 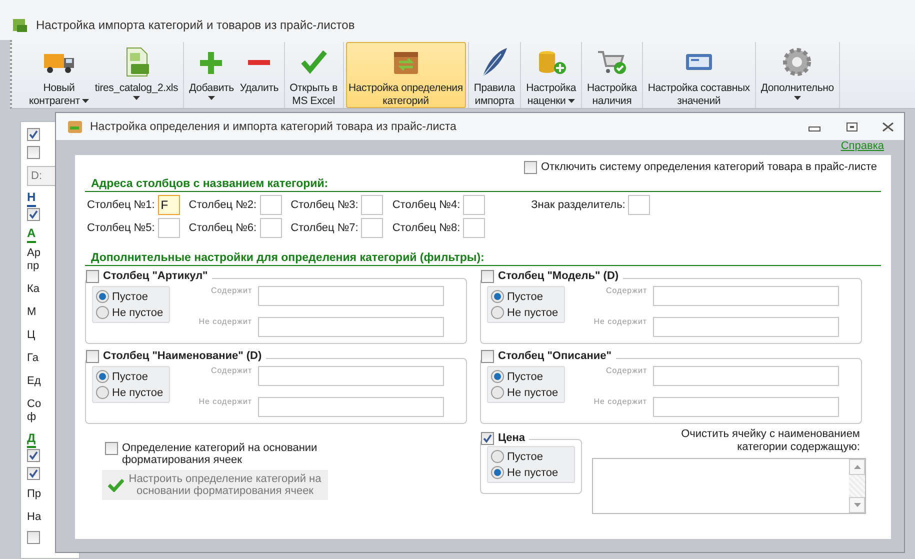 What do you see at coordinates (546, 356) in the screenshot?
I see `filter-checkbox: Столбец "Описание"` at bounding box center [546, 356].